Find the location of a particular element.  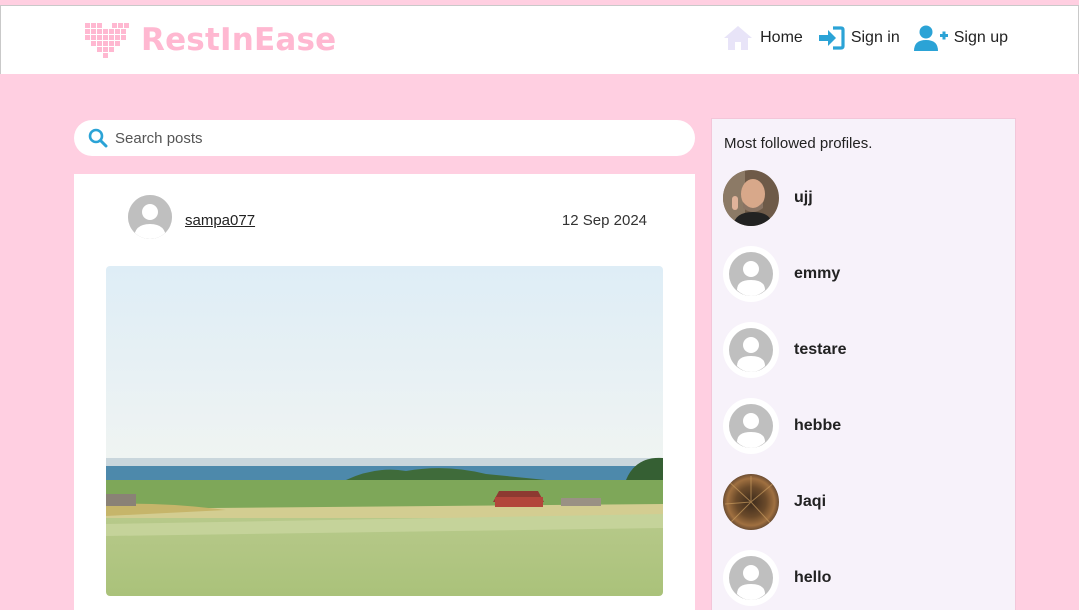

post-author-avatar is located at coordinates (150, 217).